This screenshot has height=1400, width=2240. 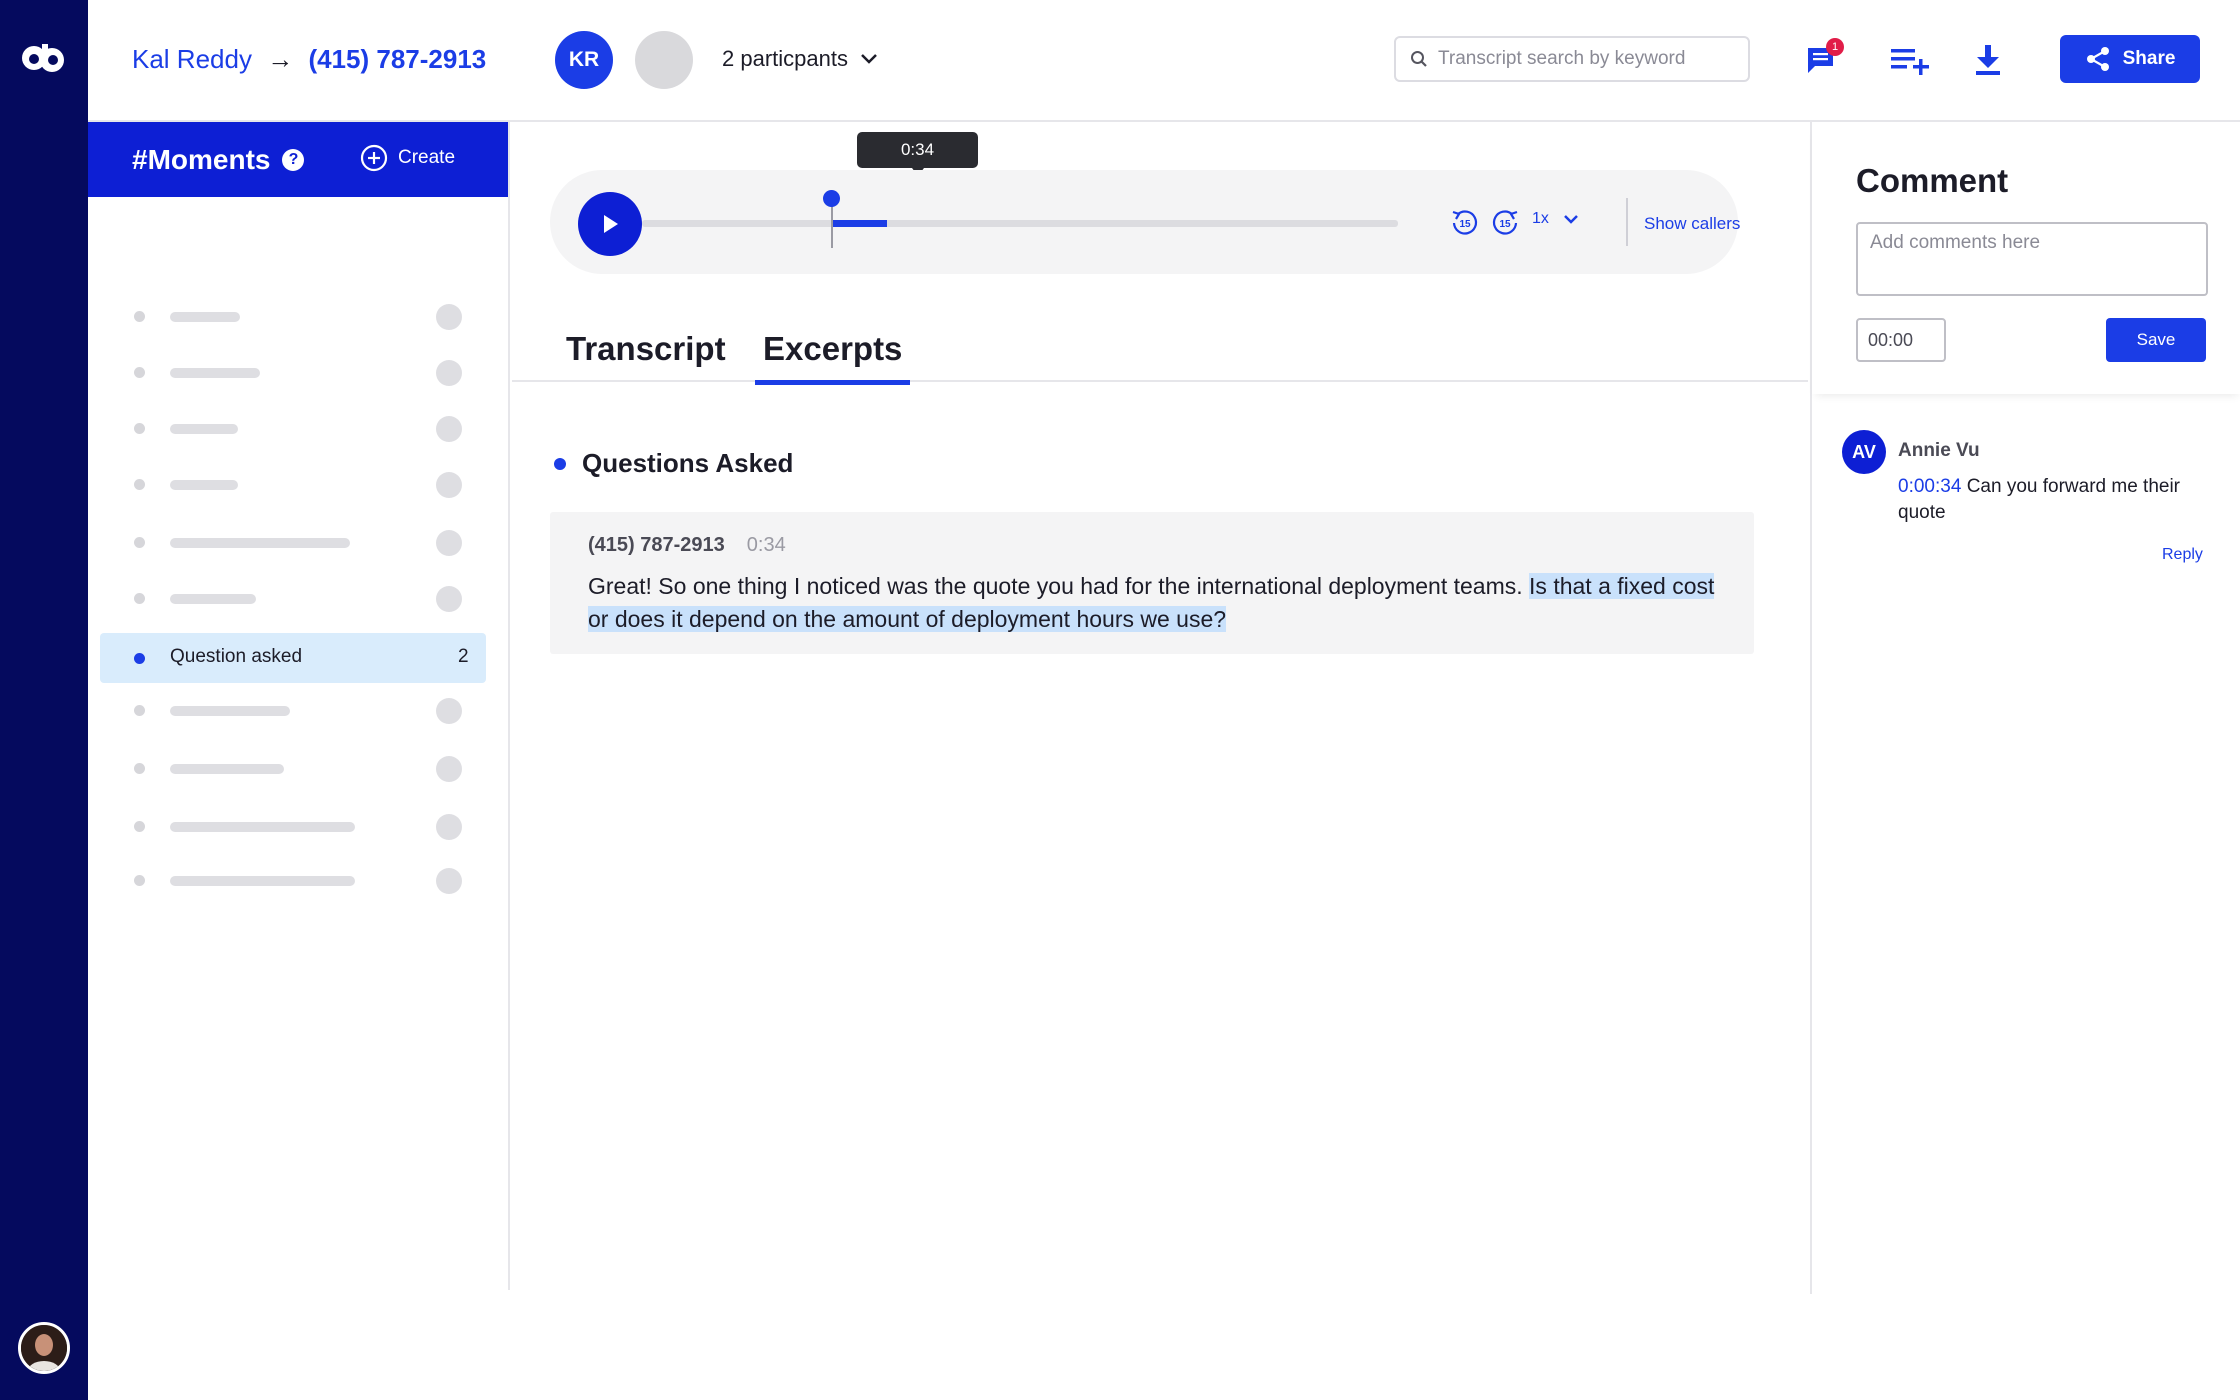 What do you see at coordinates (646, 355) in the screenshot?
I see `tab-transcript: Transcript` at bounding box center [646, 355].